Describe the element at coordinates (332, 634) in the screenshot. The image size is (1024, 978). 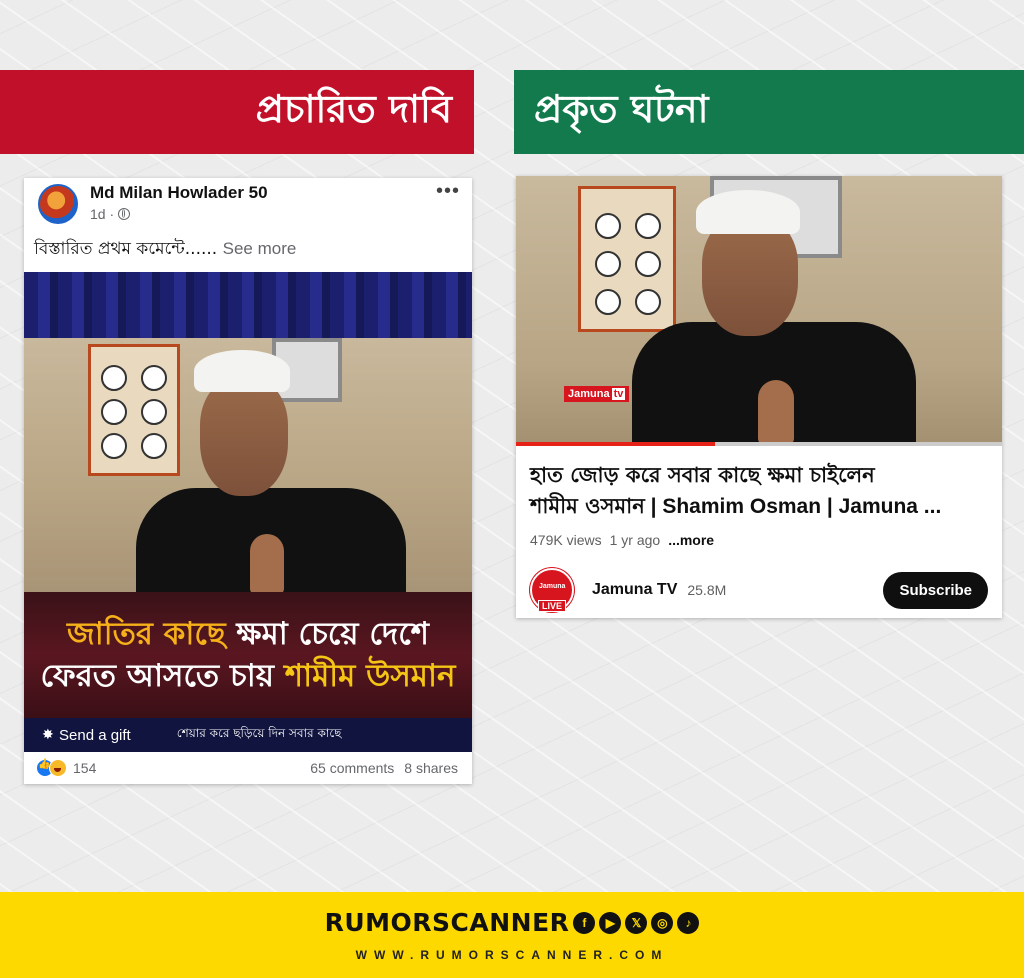
I see `headline-part: ক্ষমা চেয়ে দেশে` at that location.